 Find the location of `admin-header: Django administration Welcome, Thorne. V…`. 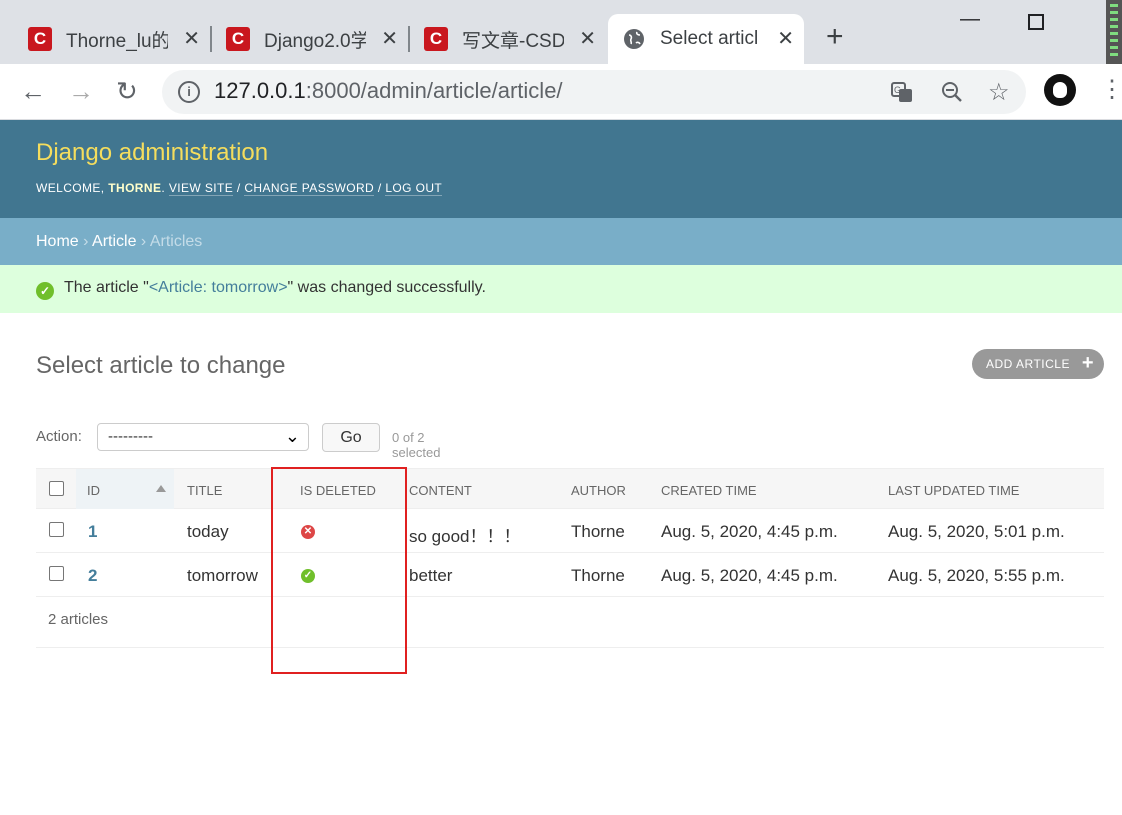

admin-header: Django administration Welcome, Thorne. V… is located at coordinates (561, 169).